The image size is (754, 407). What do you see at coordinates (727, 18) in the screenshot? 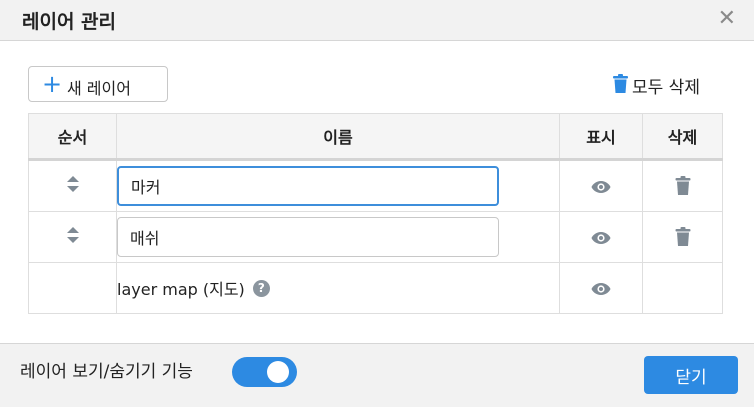
I see `close-icon: ✕` at bounding box center [727, 18].